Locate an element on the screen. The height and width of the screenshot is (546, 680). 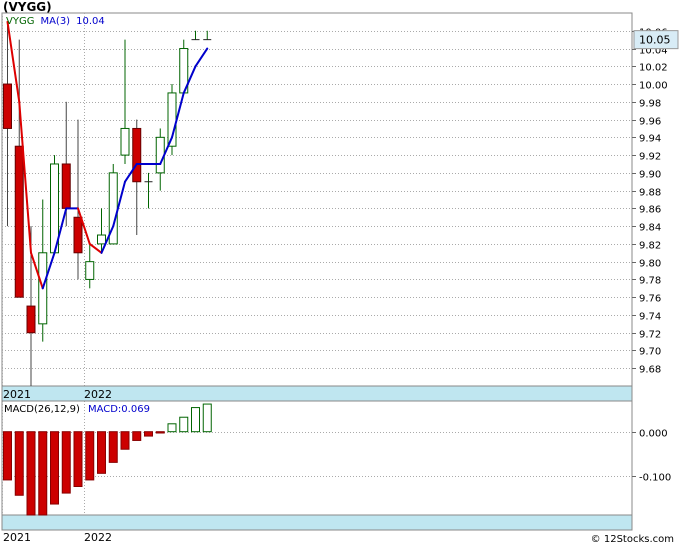
macd-date-band is located at coordinates (317, 522).